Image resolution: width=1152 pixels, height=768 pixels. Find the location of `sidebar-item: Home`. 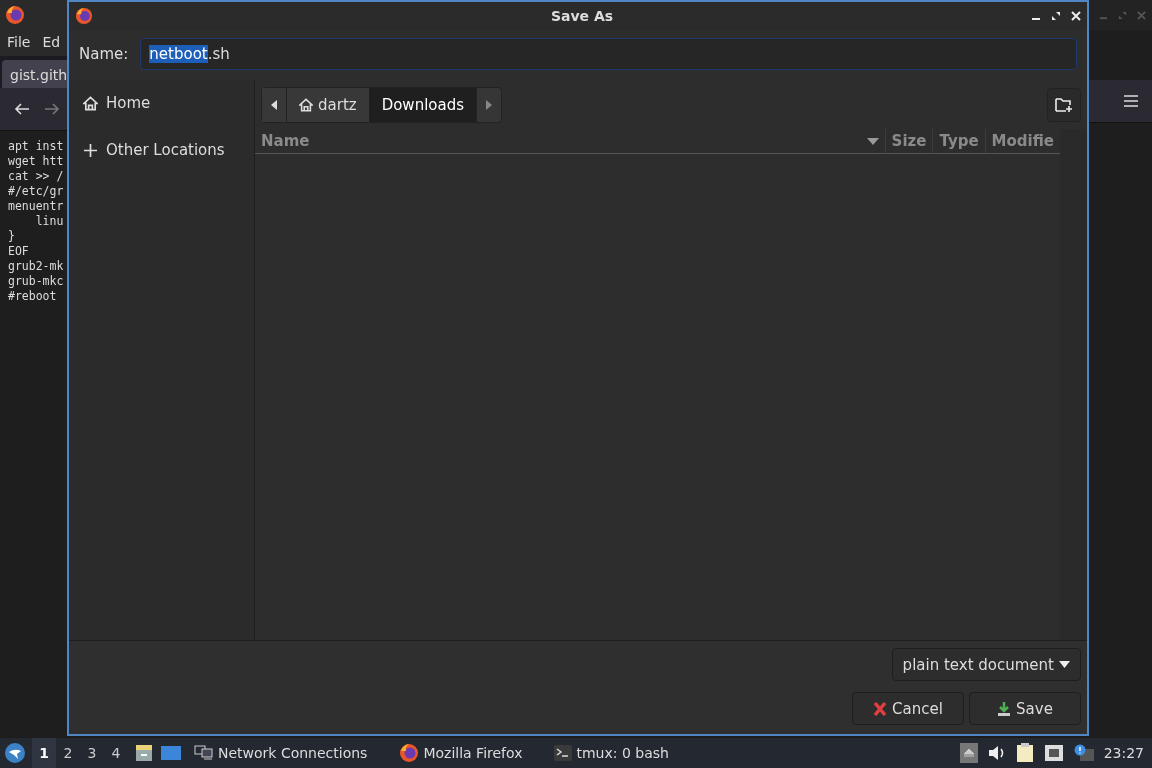

sidebar-item: Home is located at coordinates (161, 103).